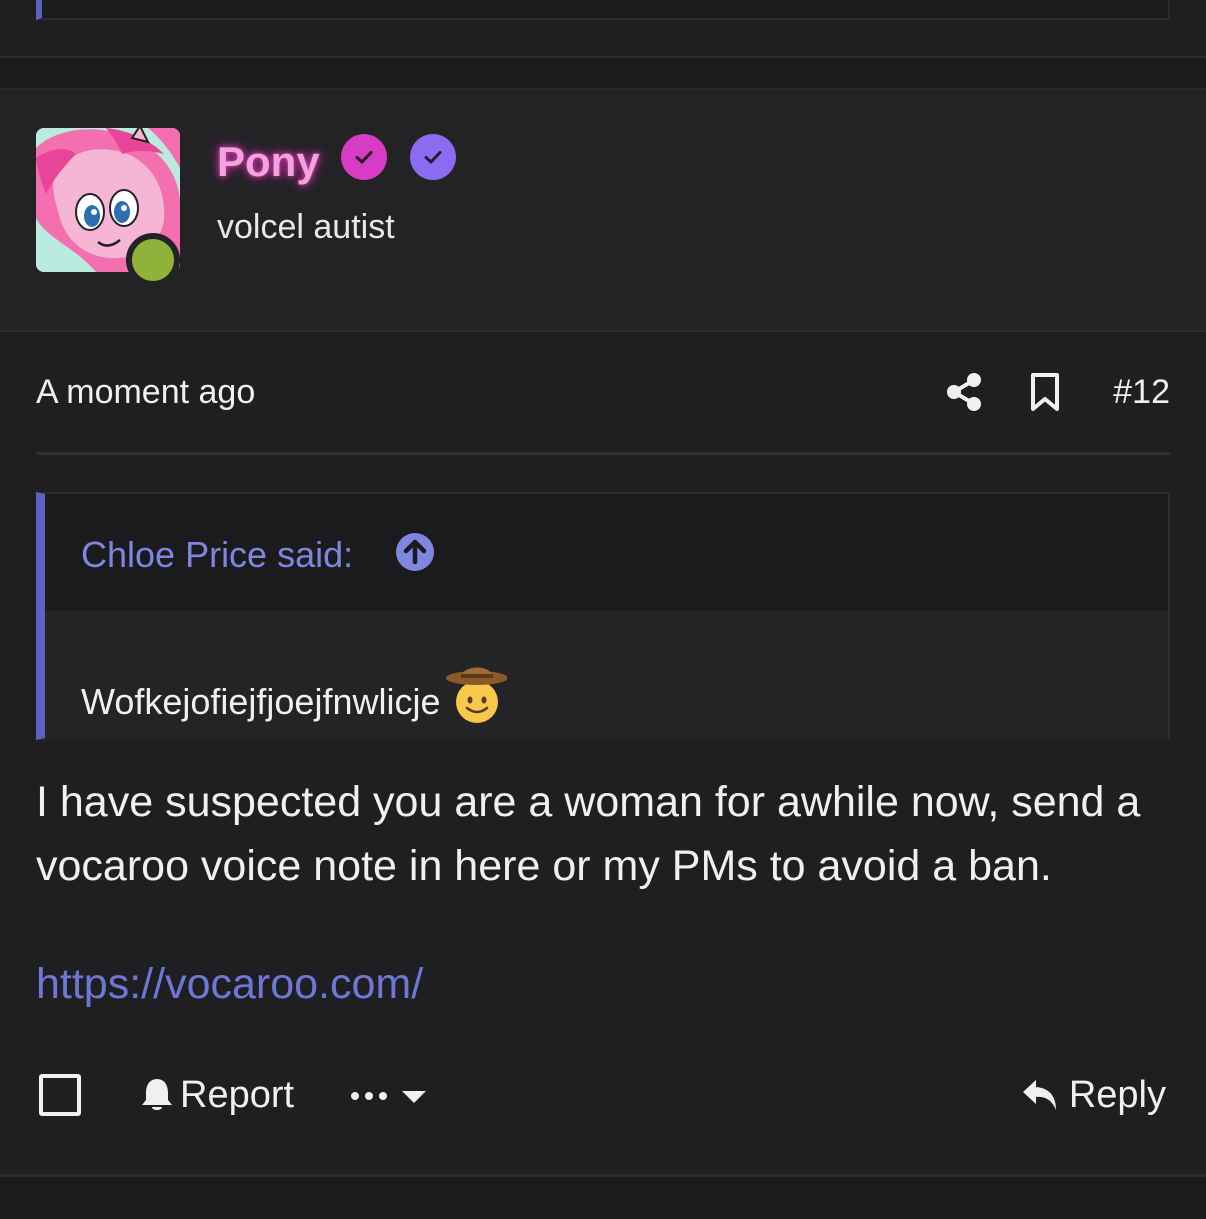 The image size is (1206, 1219). I want to click on quote-author: Chloe Price said:, so click(217, 555).